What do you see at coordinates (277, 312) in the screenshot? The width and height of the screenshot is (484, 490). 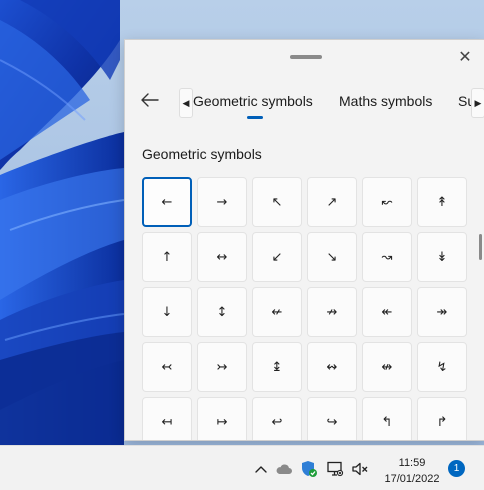 I see `symbol-cell: ↚` at bounding box center [277, 312].